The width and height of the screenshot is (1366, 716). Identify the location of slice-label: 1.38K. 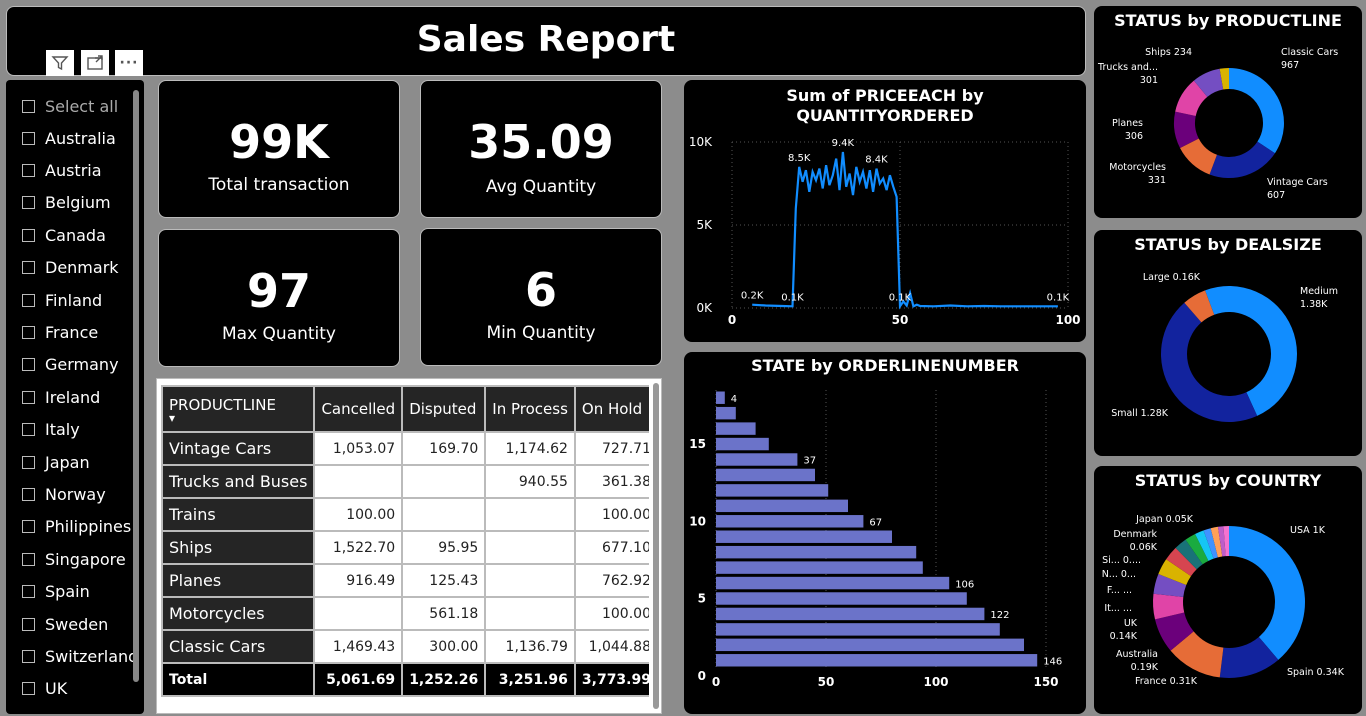
(1314, 304).